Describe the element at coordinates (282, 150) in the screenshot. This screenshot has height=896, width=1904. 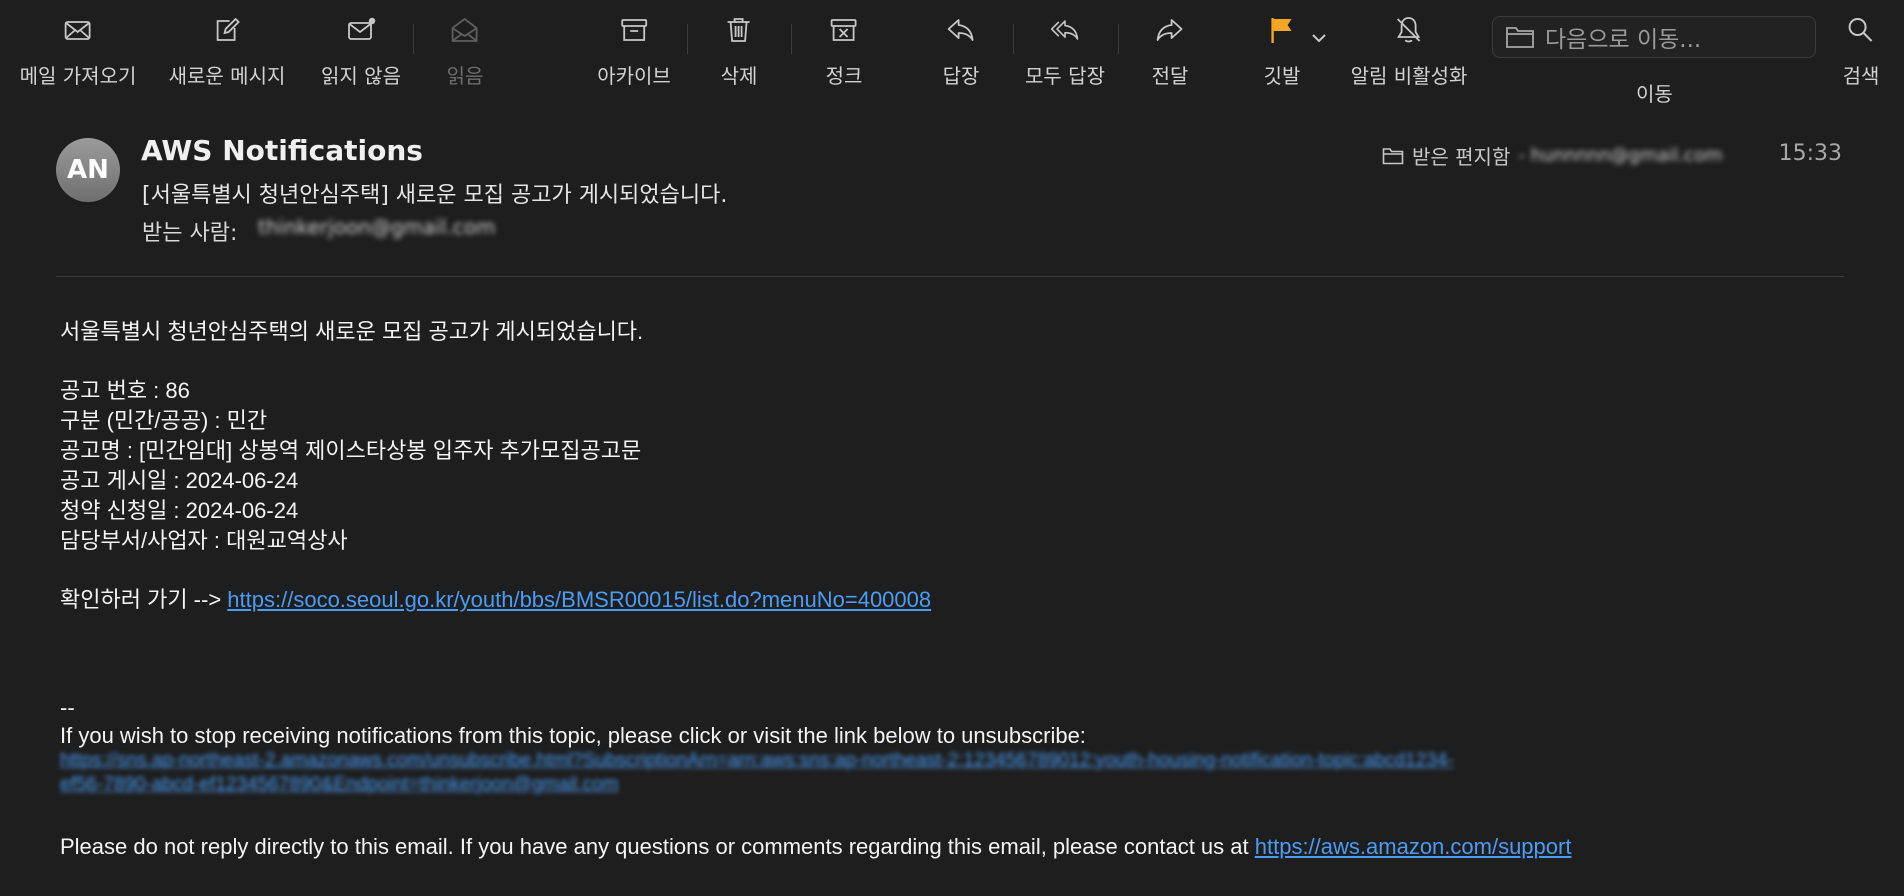
I see `sender-name: AWS Notifications` at that location.